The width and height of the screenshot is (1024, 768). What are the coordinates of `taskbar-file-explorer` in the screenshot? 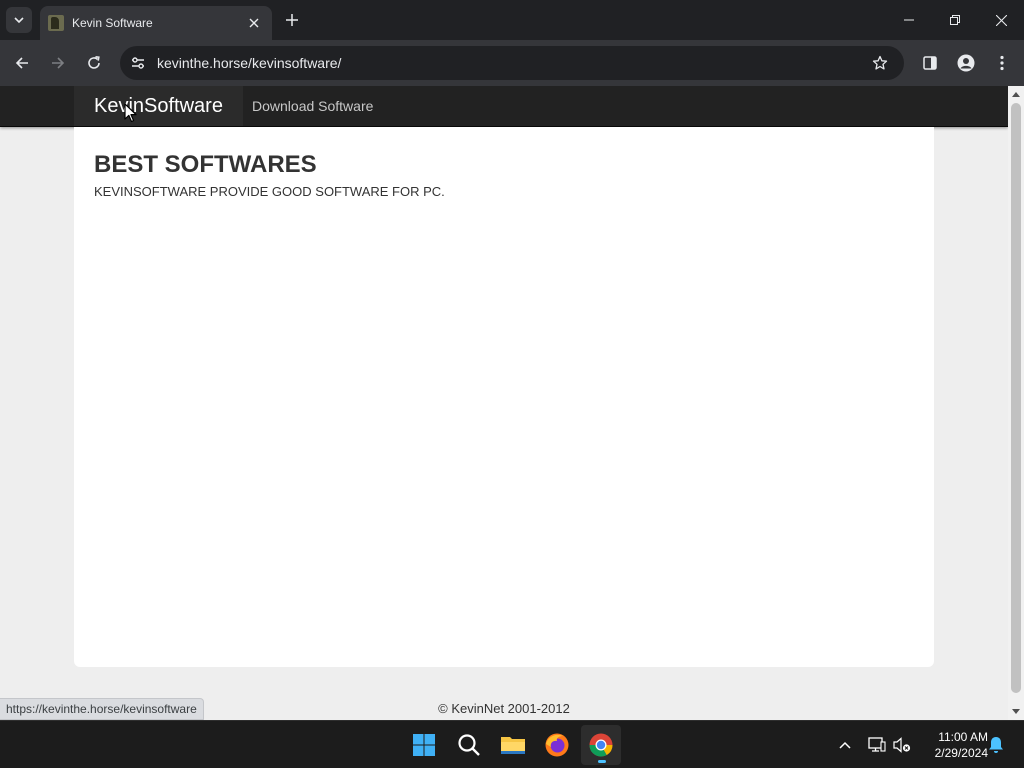 It's located at (513, 745).